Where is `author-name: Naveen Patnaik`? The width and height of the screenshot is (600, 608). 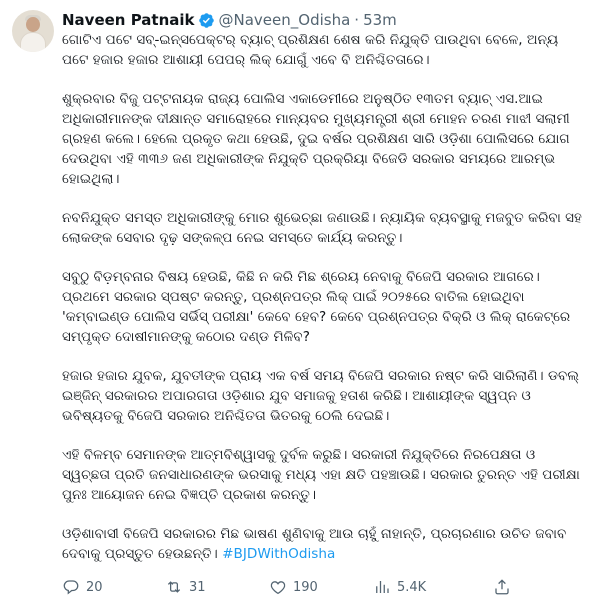
author-name: Naveen Patnaik is located at coordinates (128, 20).